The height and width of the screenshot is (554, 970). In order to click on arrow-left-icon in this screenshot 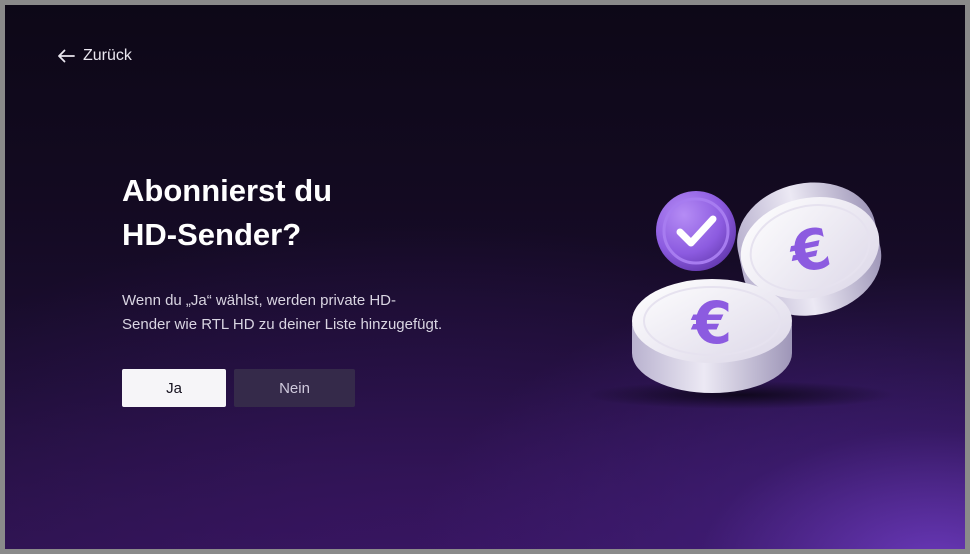, I will do `click(66, 56)`.